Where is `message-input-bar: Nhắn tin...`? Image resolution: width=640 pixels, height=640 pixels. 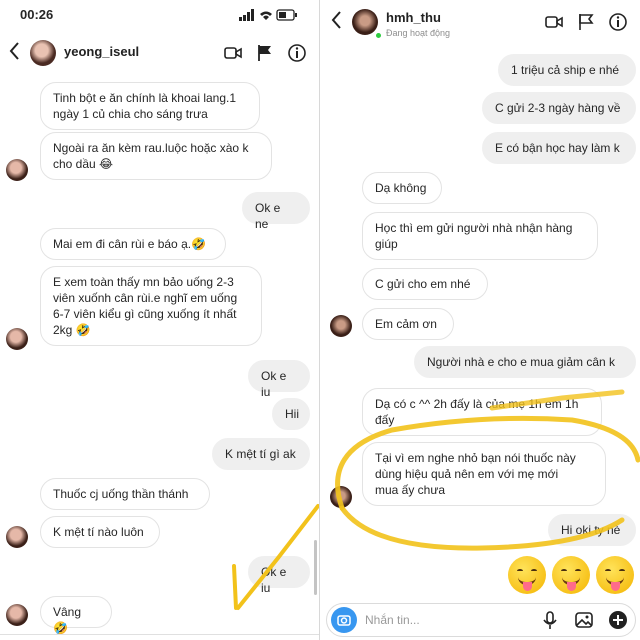 message-input-bar: Nhắn tin... is located at coordinates (481, 620).